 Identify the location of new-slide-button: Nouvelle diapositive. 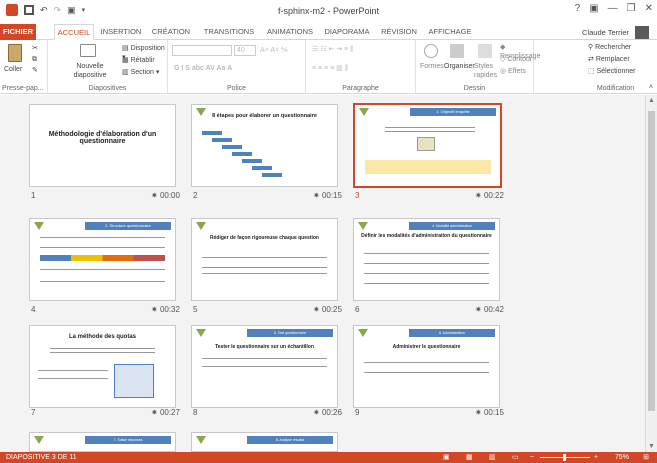
(90, 71).